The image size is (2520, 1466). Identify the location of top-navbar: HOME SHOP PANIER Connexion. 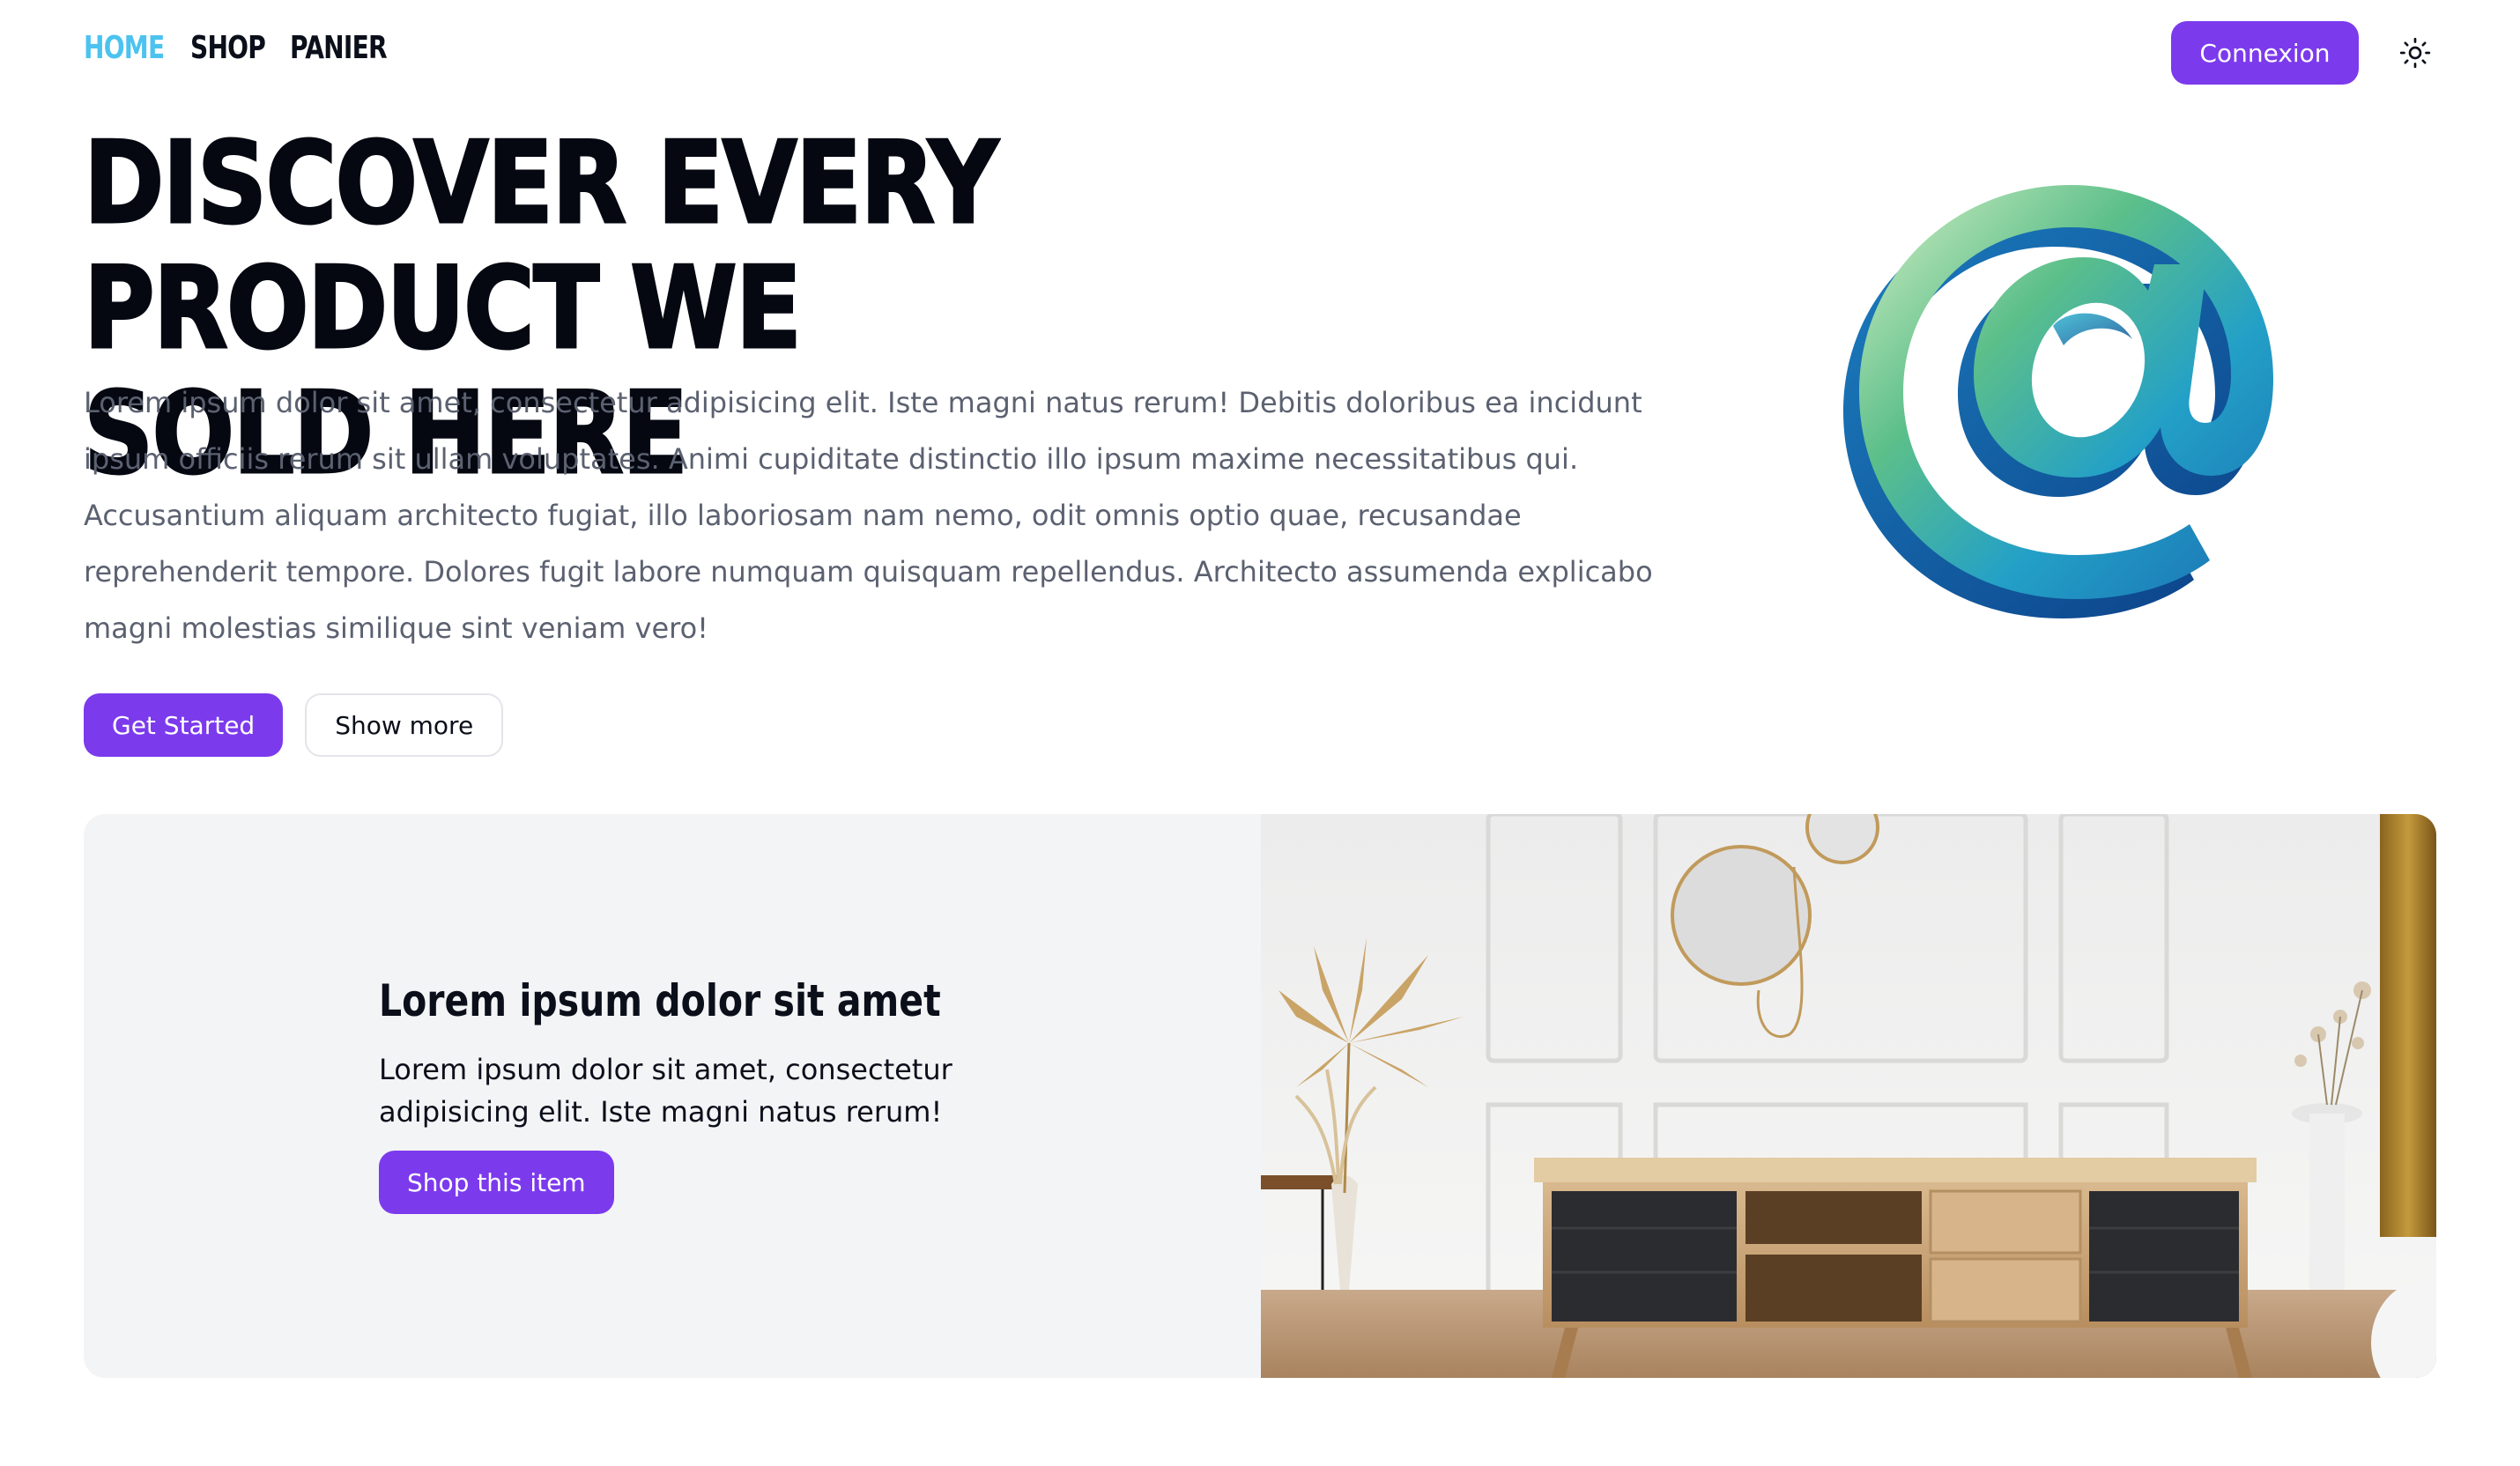
(1260, 53).